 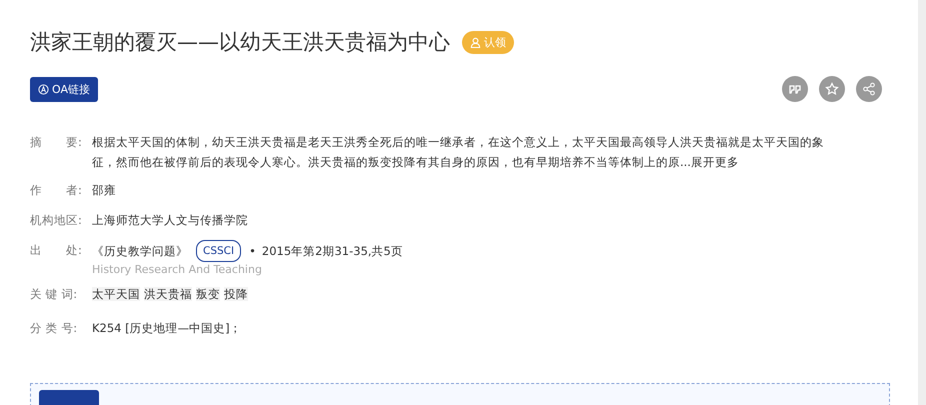 What do you see at coordinates (219, 251) in the screenshot?
I see `index-tag: CSSCI` at bounding box center [219, 251].